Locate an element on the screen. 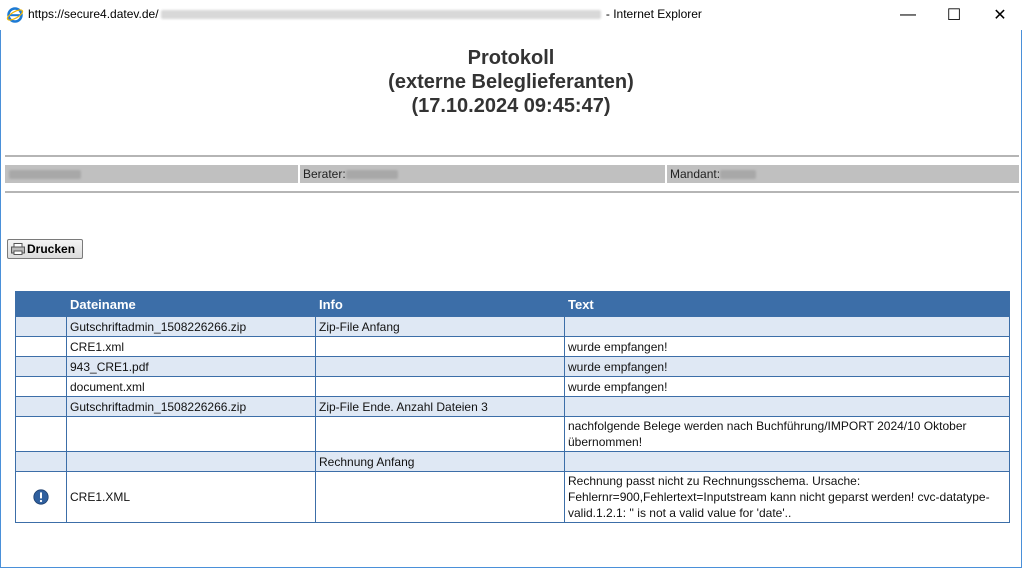 This screenshot has width=1022, height=569. internet-explorer-icon is located at coordinates (15, 15).